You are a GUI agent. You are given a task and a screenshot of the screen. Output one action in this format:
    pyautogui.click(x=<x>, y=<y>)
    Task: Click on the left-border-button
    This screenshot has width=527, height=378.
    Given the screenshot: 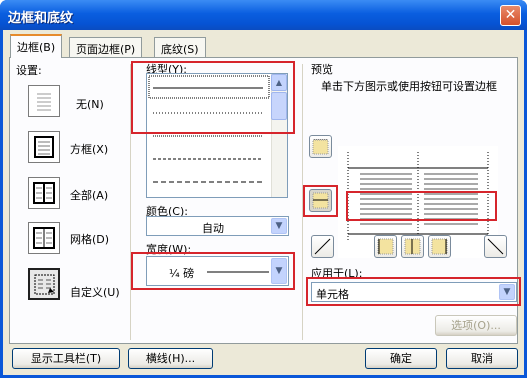 What is the action you would take?
    pyautogui.click(x=385, y=246)
    